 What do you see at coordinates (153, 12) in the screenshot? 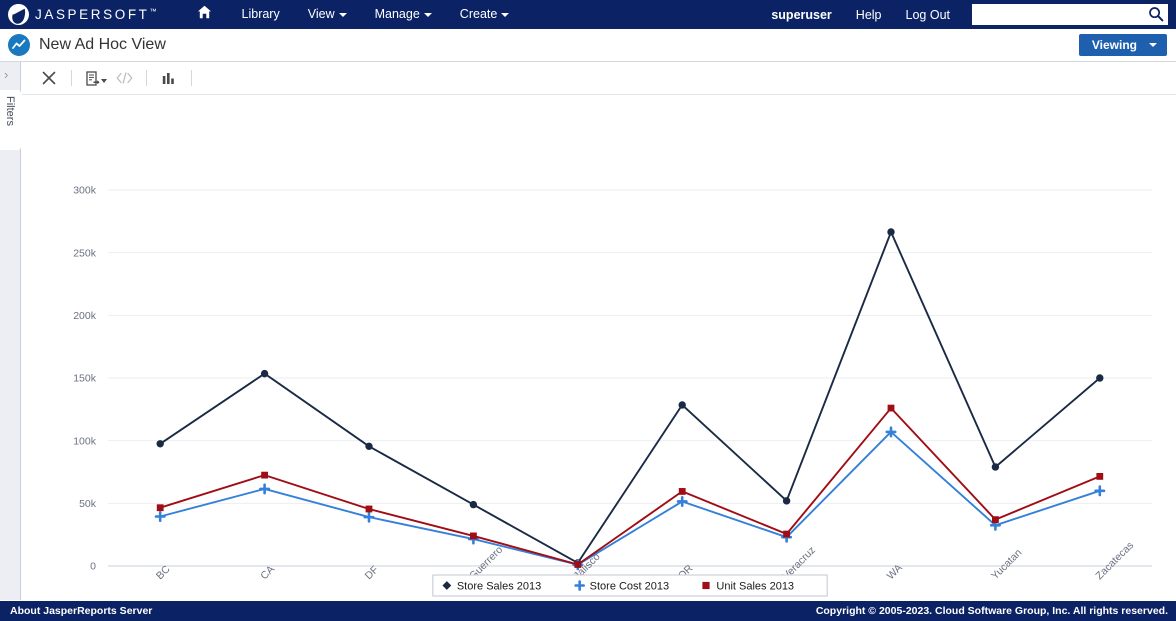
I see `brand-trademark: ™` at bounding box center [153, 12].